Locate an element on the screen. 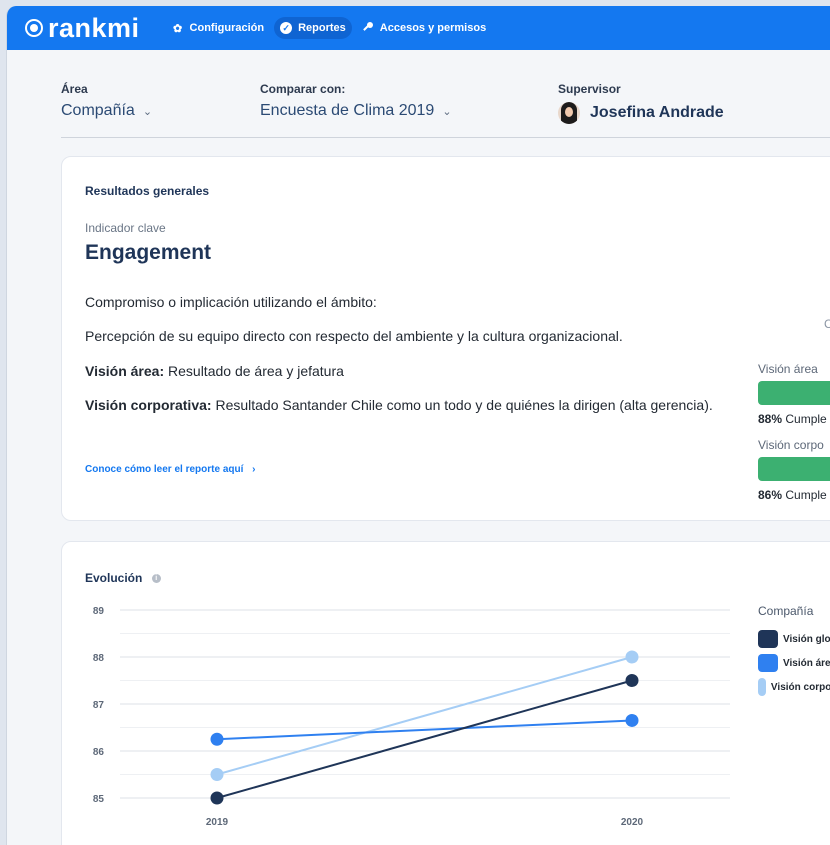  legend-item-label: Visión global is located at coordinates (806, 639).